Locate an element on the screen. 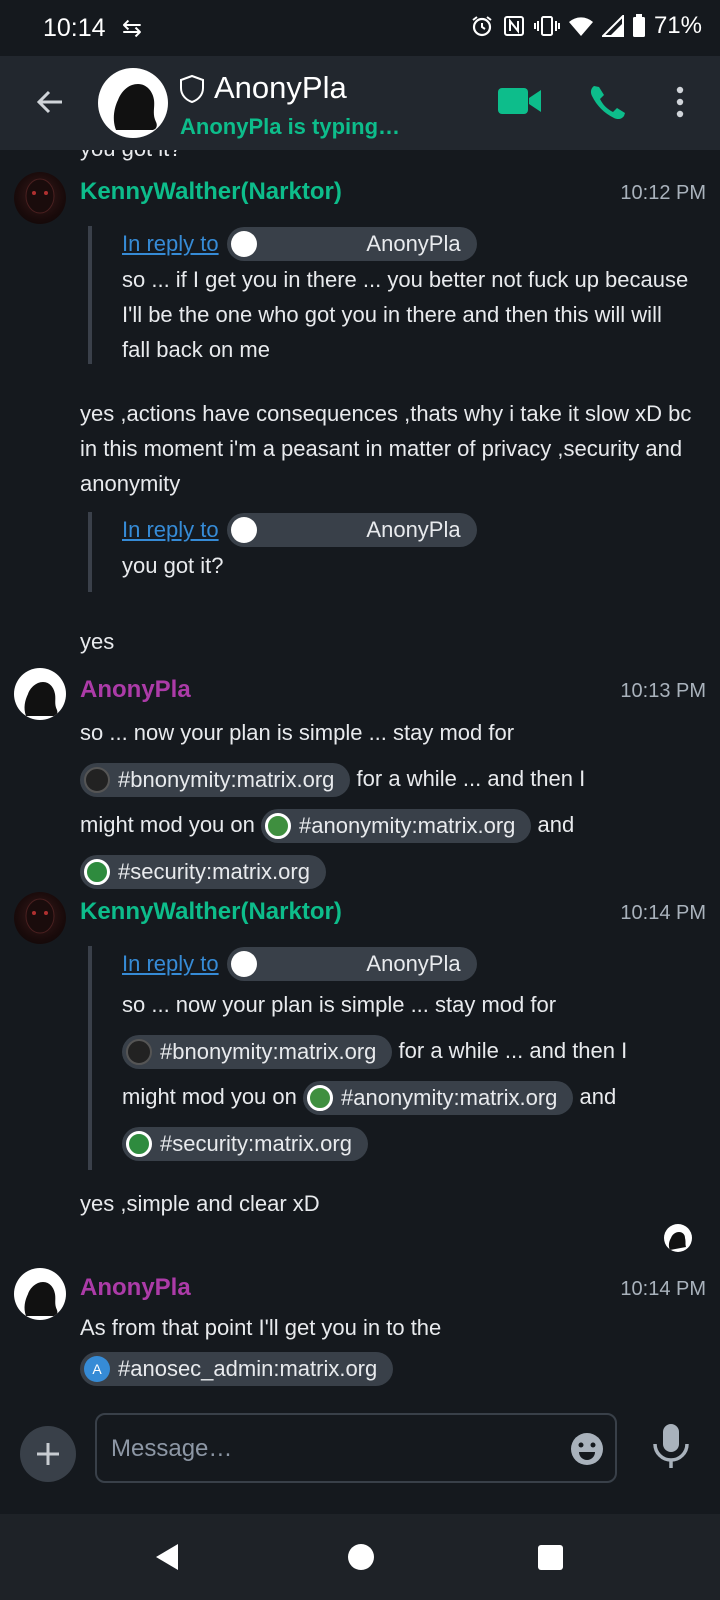 This screenshot has height=1600, width=720. message-body: yes is located at coordinates (97, 641).